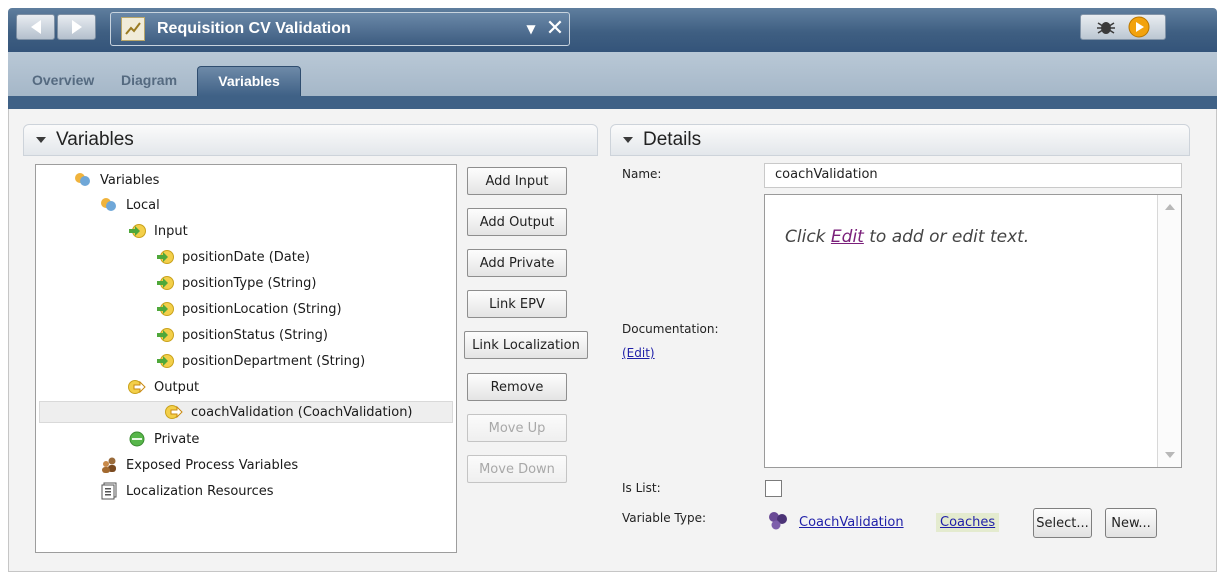 This screenshot has height=581, width=1225. What do you see at coordinates (517, 387) in the screenshot?
I see `remove-button: Remove` at bounding box center [517, 387].